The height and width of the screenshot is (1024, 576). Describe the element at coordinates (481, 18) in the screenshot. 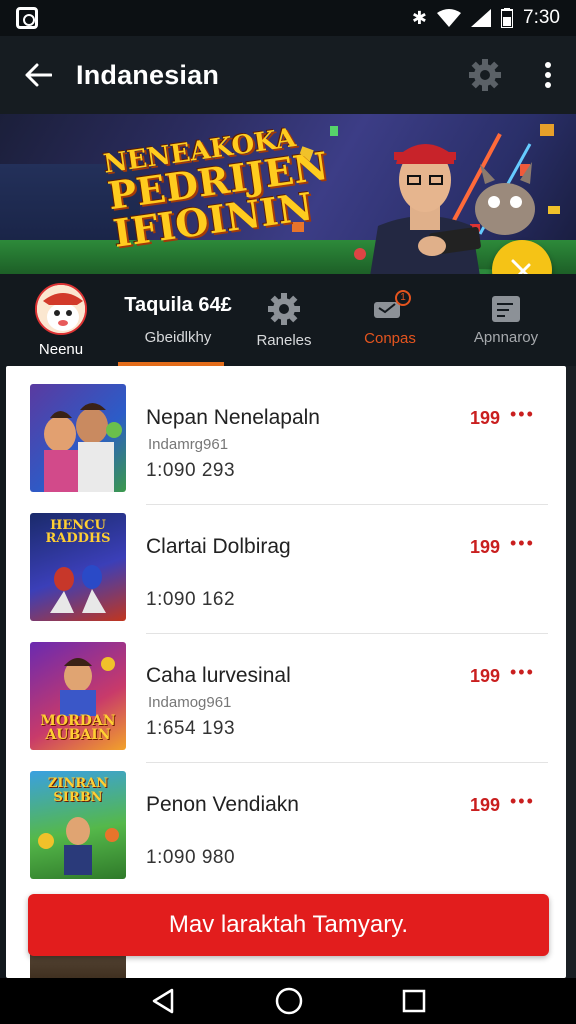

I see `signal-icon` at that location.